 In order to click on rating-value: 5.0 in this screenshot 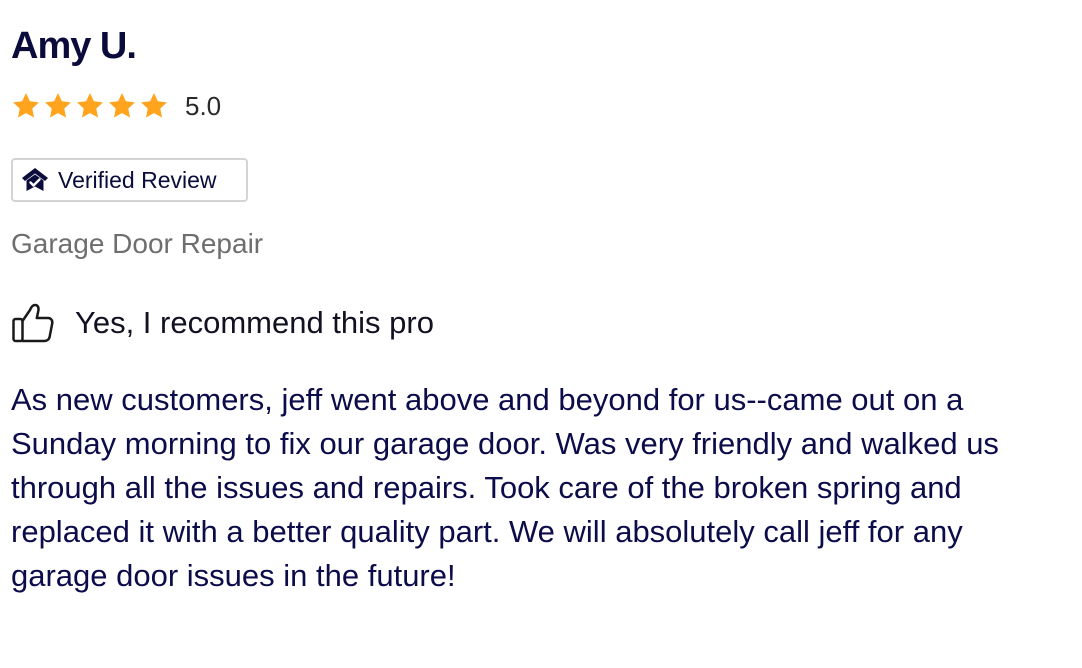, I will do `click(203, 106)`.